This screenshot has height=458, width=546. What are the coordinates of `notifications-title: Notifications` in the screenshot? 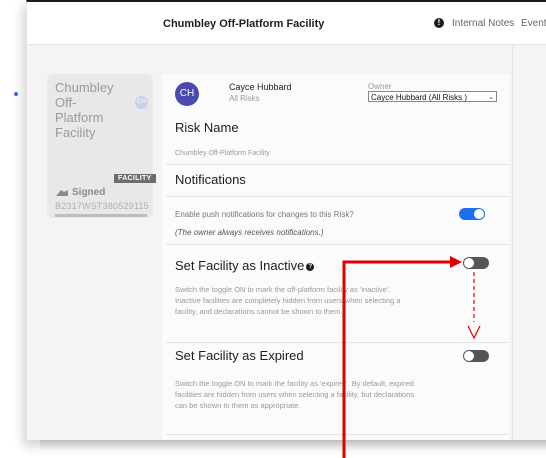 It's located at (210, 179).